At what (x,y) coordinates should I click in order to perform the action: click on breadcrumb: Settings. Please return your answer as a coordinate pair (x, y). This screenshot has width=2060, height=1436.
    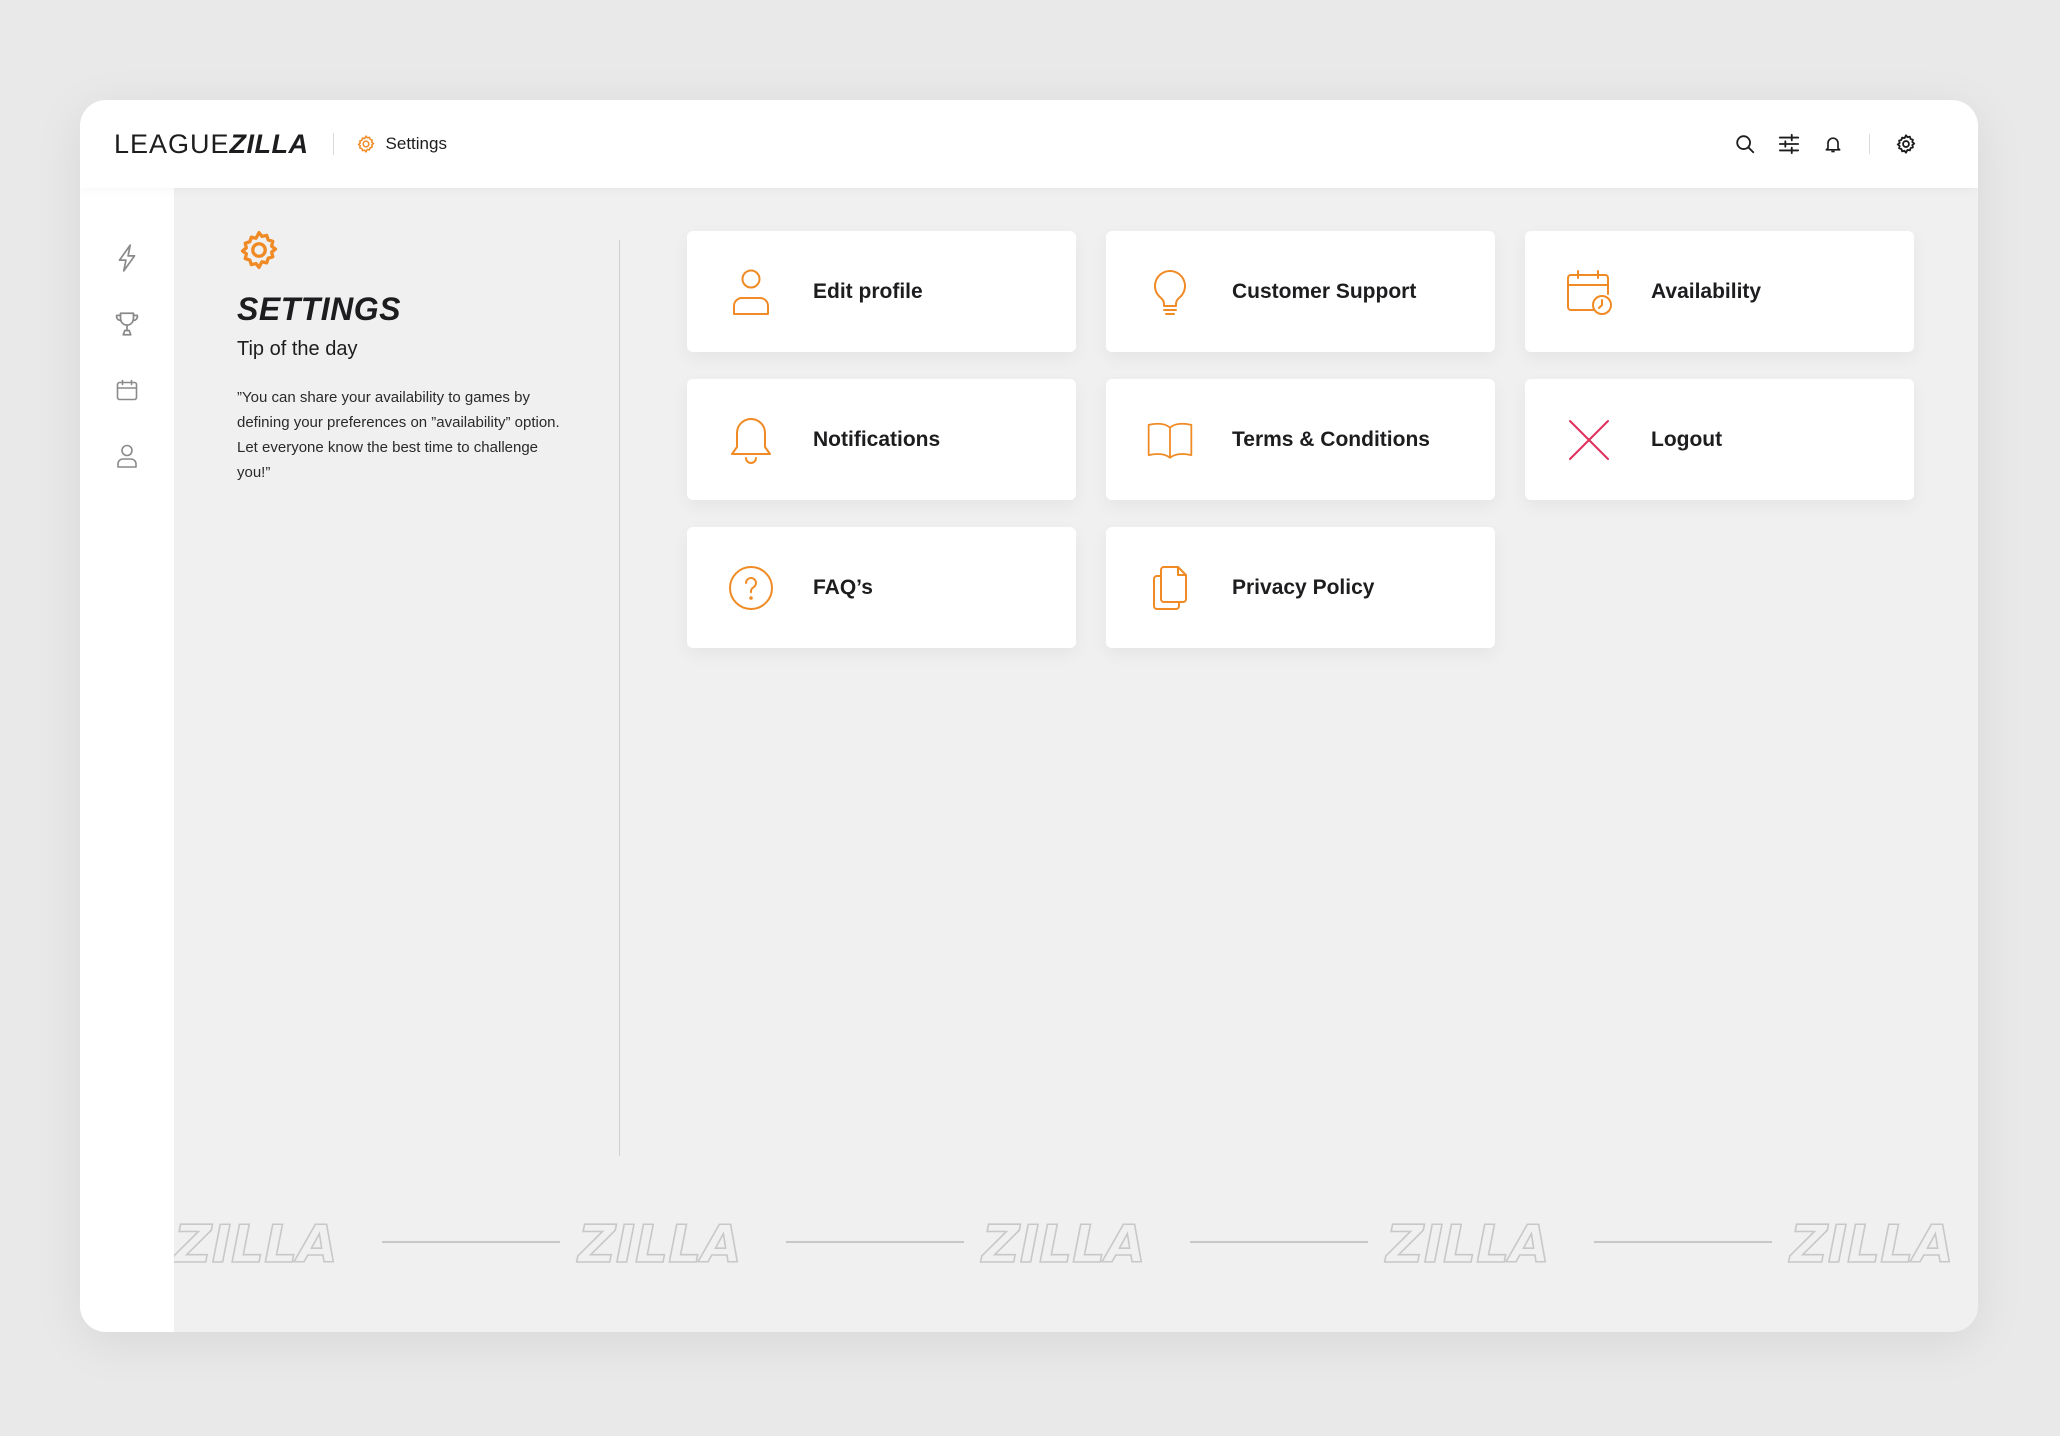
    Looking at the image, I should click on (401, 144).